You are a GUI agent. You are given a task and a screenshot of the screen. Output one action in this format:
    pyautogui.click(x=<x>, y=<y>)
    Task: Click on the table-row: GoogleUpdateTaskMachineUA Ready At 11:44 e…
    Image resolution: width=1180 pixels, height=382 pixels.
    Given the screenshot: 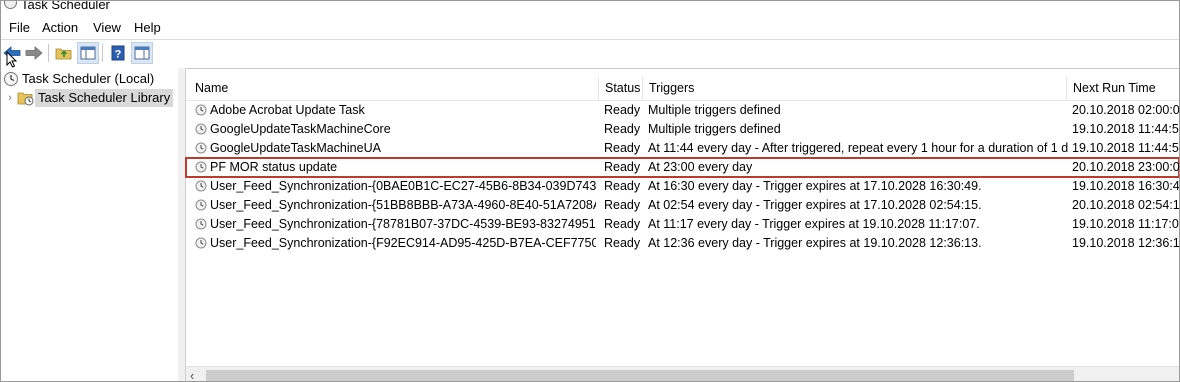 What is the action you would take?
    pyautogui.click(x=682, y=148)
    